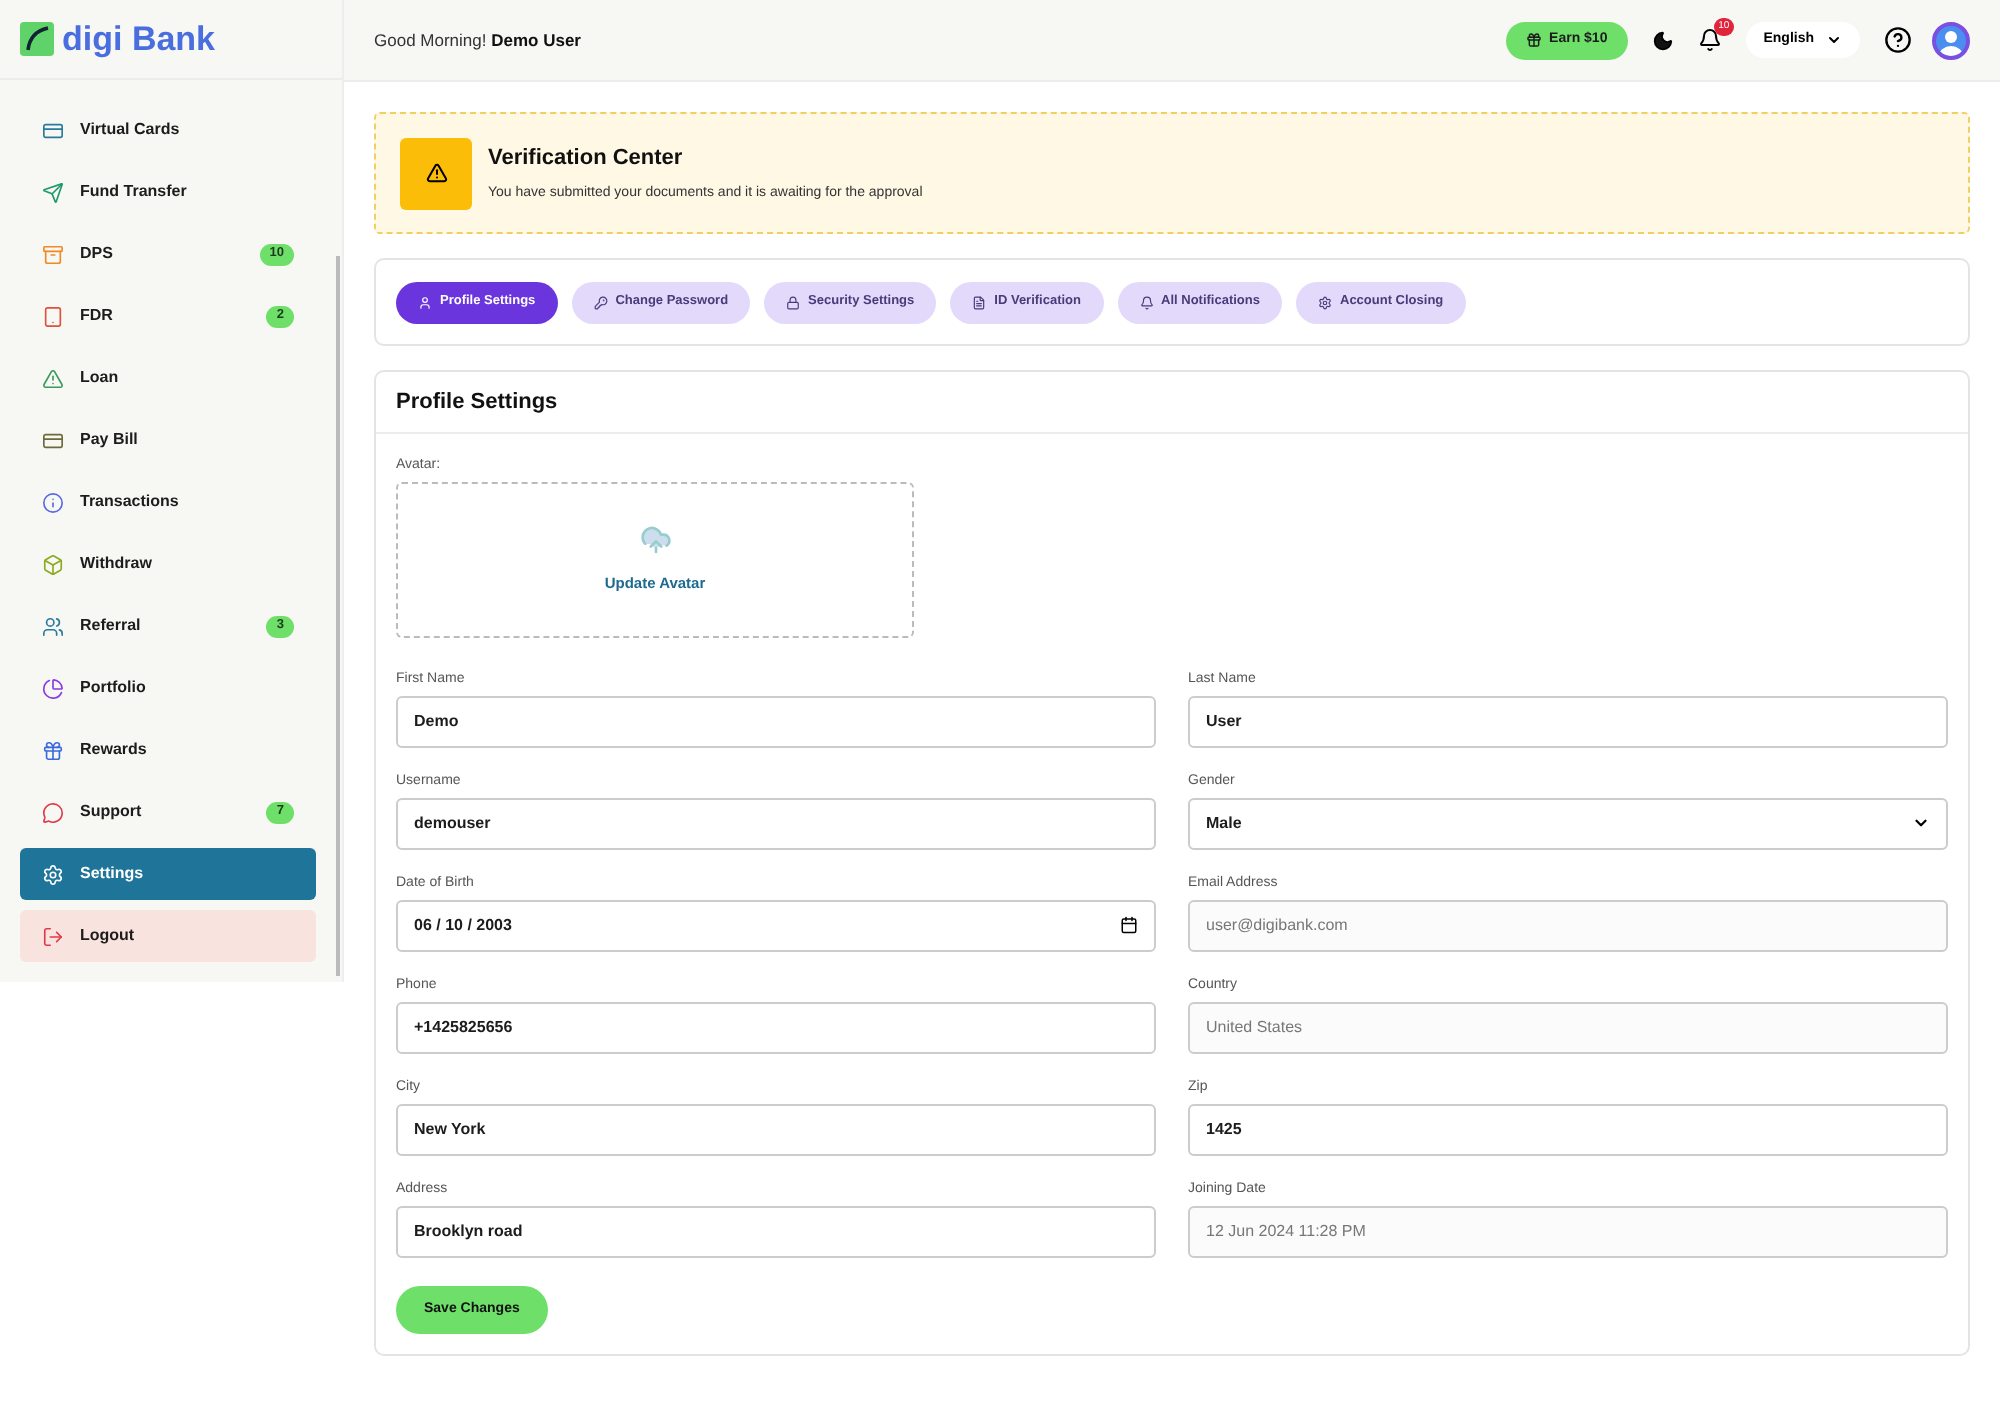  What do you see at coordinates (168, 750) in the screenshot?
I see `sidebar-item: Rewards` at bounding box center [168, 750].